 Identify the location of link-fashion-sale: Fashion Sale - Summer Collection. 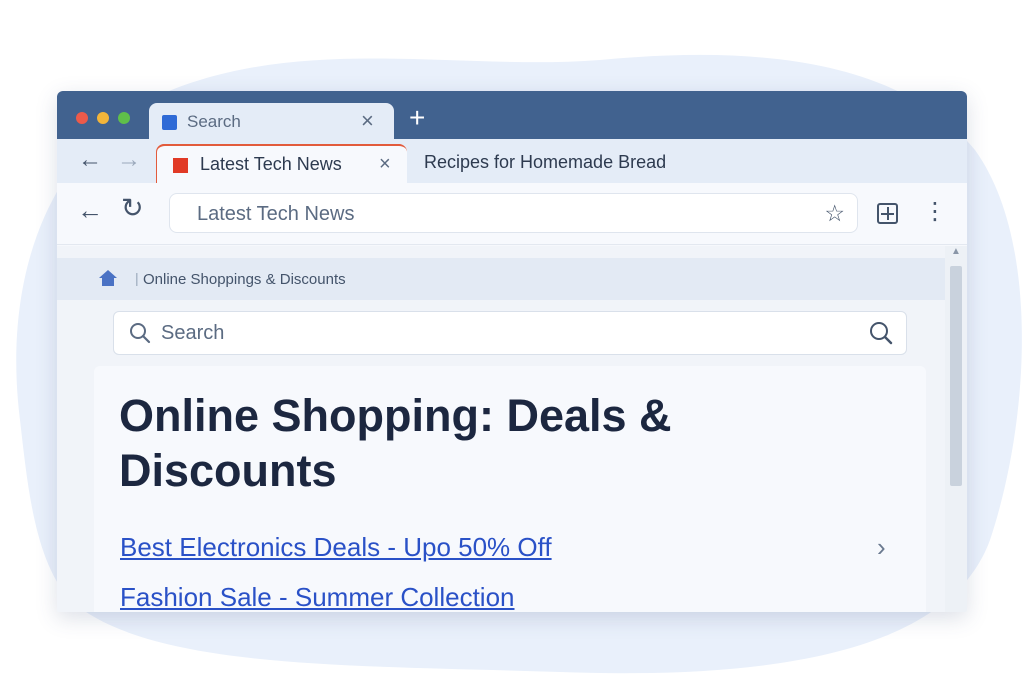
(317, 597).